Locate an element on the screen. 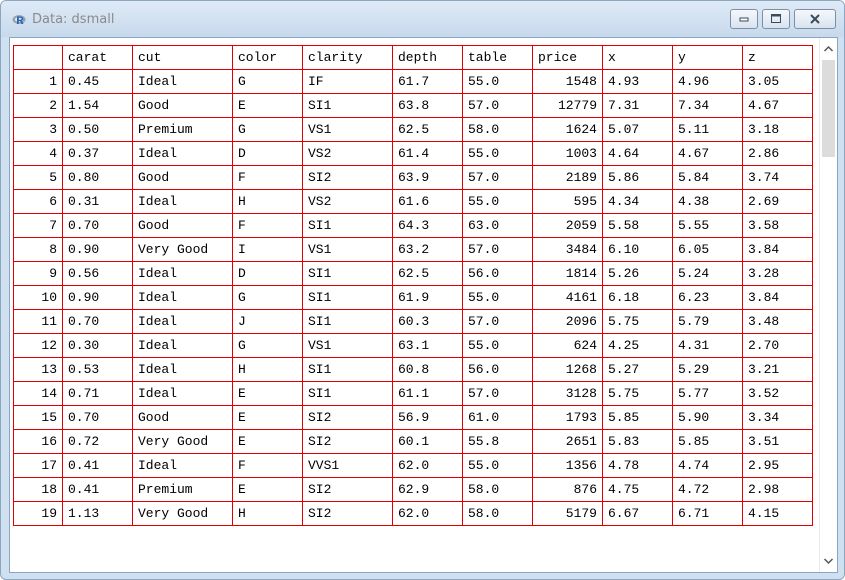 The image size is (845, 580). cell-table: 55.8 is located at coordinates (497, 441).